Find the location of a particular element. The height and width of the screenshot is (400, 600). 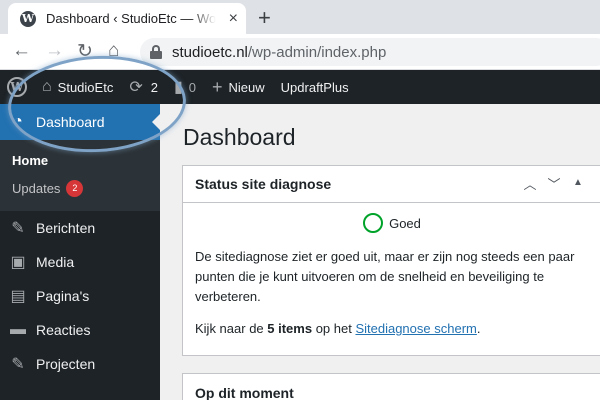

updraftplus-menu: UpdraftPlus is located at coordinates (315, 87).